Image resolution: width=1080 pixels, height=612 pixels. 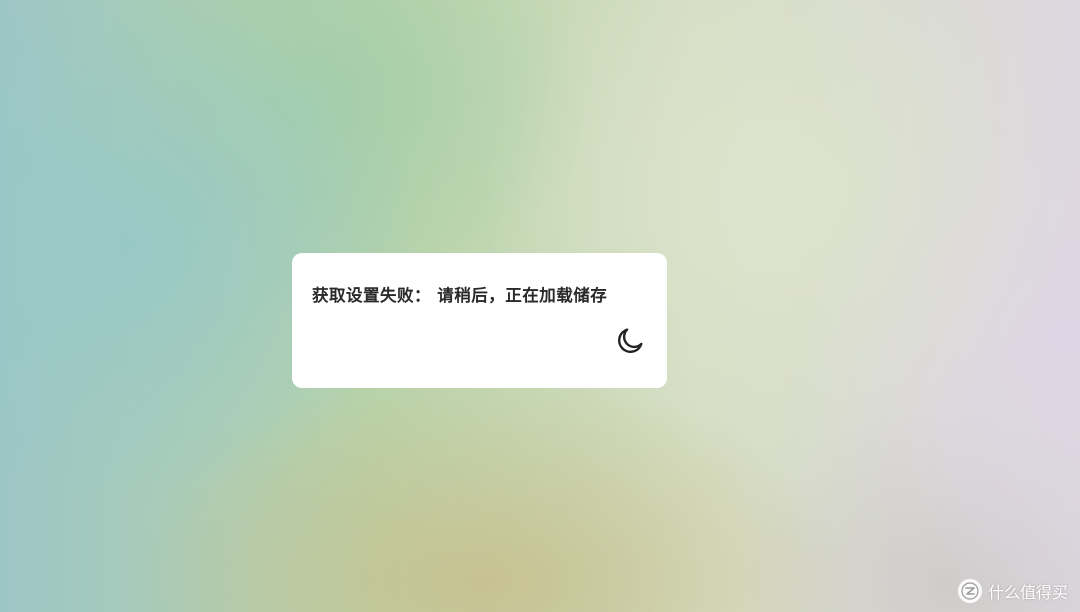 I want to click on settings-error-toast: 获取设置失败： 请稍后，正在加载储存, so click(x=479, y=320).